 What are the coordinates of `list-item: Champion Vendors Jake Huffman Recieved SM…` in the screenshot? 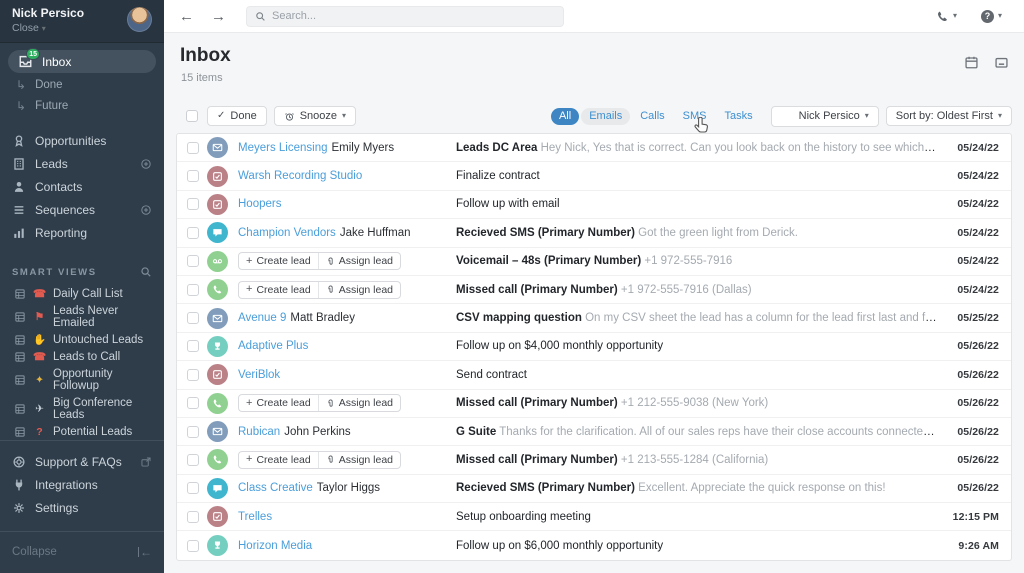 It's located at (594, 233).